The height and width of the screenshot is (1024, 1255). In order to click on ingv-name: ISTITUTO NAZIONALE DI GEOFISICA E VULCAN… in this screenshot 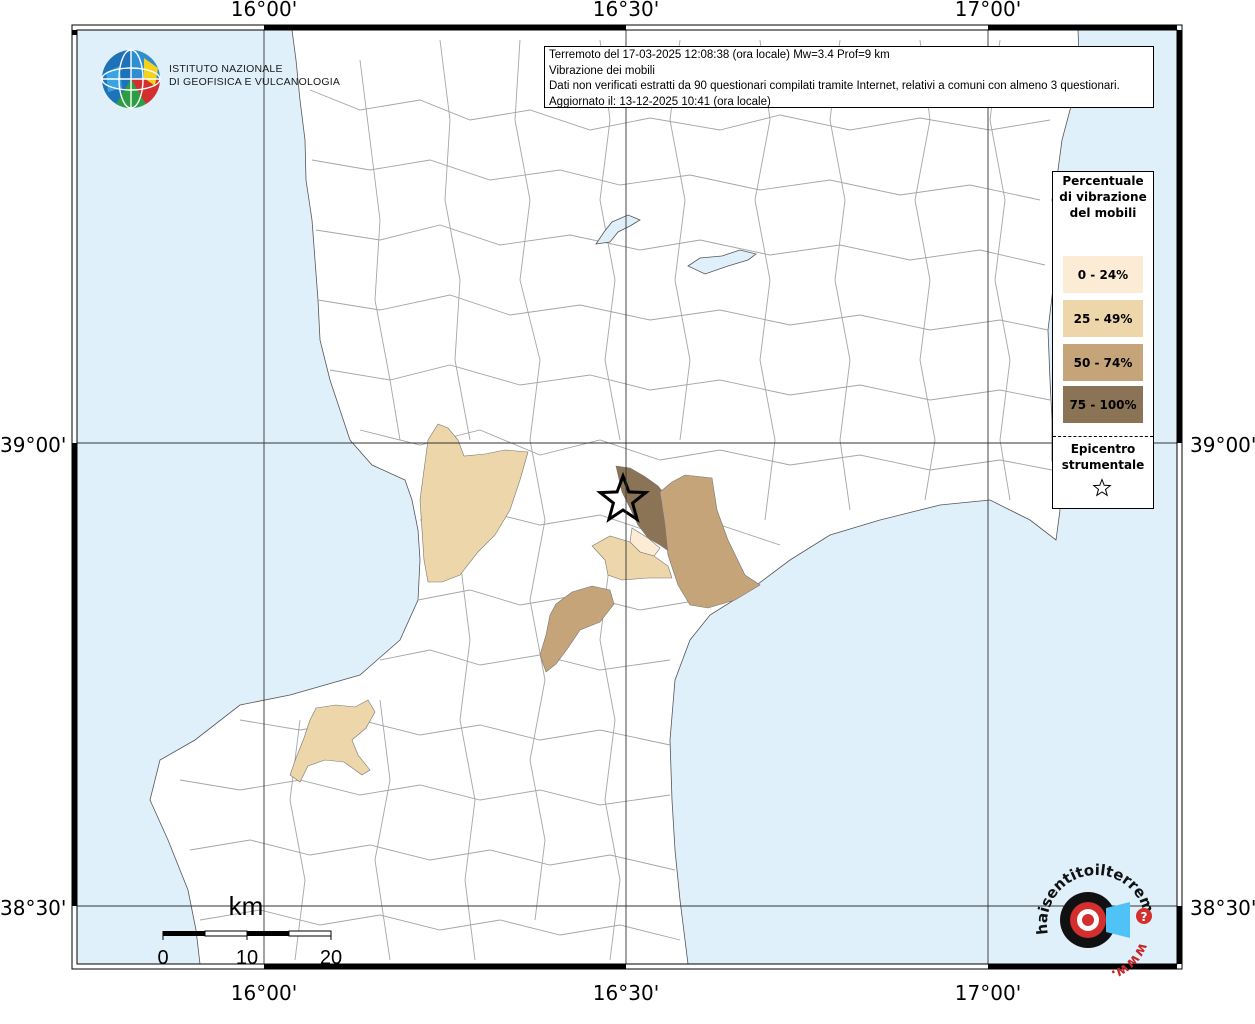, I will do `click(254, 76)`.